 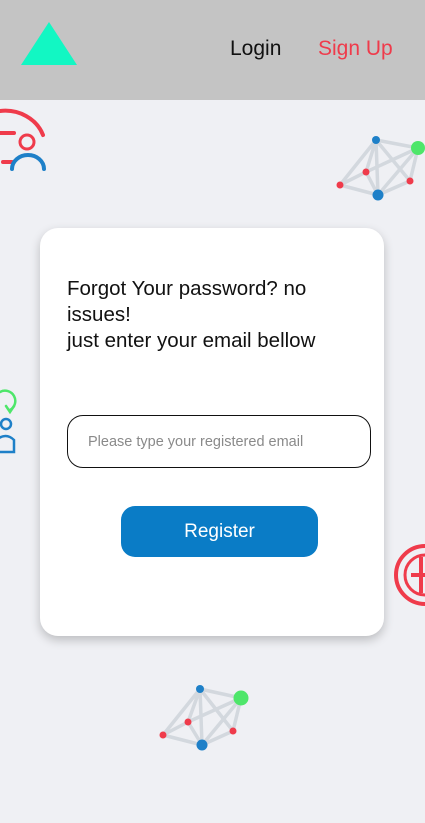 What do you see at coordinates (49, 43) in the screenshot?
I see `triangle-logo-icon` at bounding box center [49, 43].